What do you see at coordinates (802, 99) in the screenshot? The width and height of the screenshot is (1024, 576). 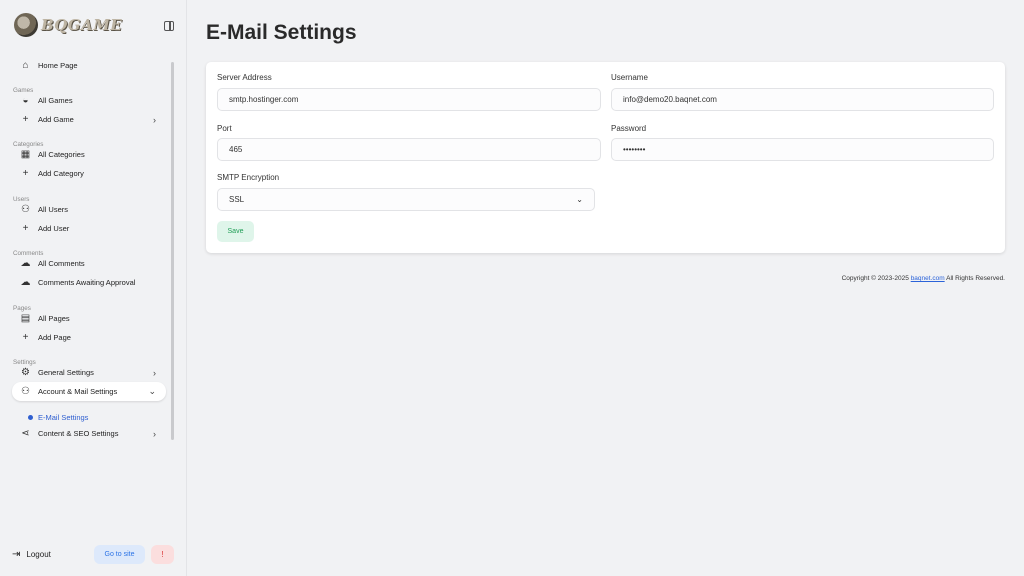 I see `username-input: info@demo20.baqnet.com` at bounding box center [802, 99].